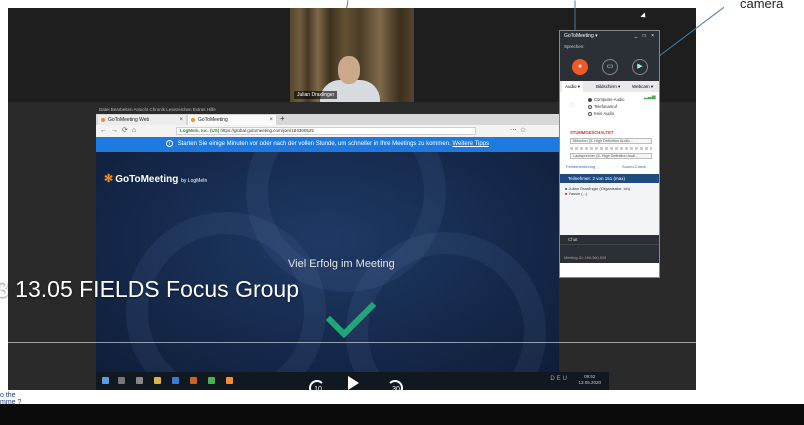 The width and height of the screenshot is (804, 425). Describe the element at coordinates (774, 385) in the screenshot. I see `exit-fullscreen-icon: ⤡` at that location.